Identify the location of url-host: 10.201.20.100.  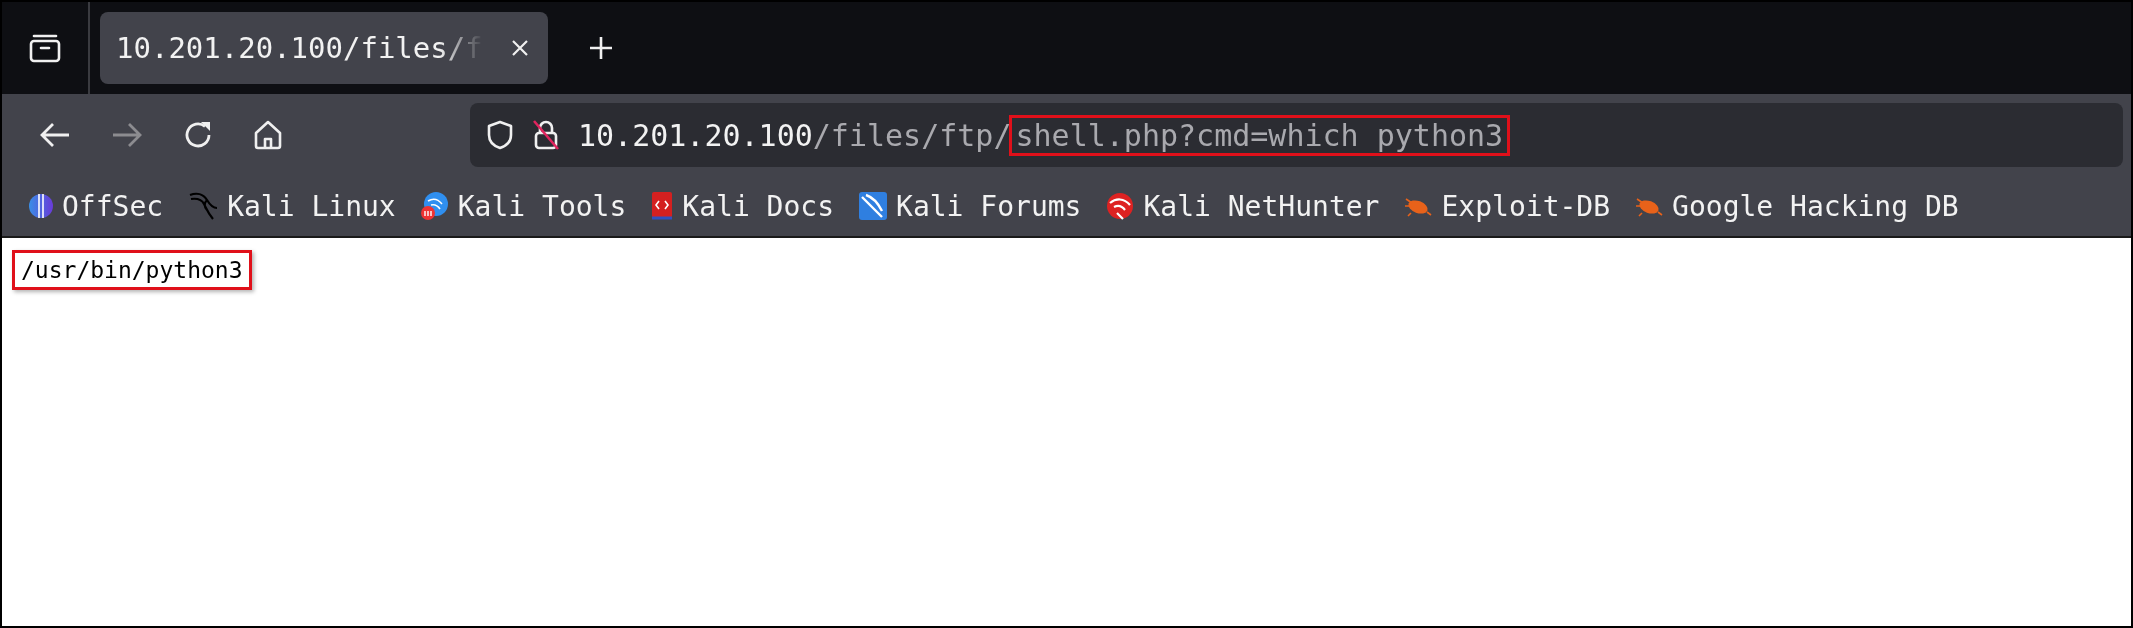
(695, 135).